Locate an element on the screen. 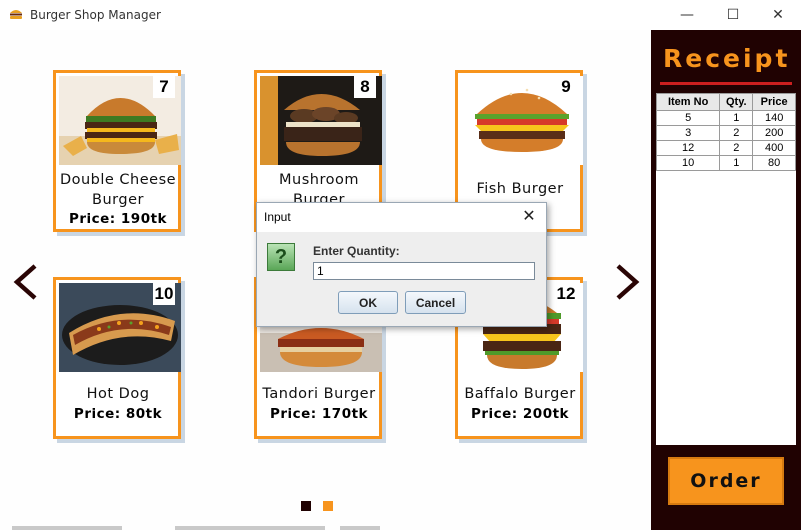 This screenshot has height=530, width=801. chevron-right-icon is located at coordinates (627, 282).